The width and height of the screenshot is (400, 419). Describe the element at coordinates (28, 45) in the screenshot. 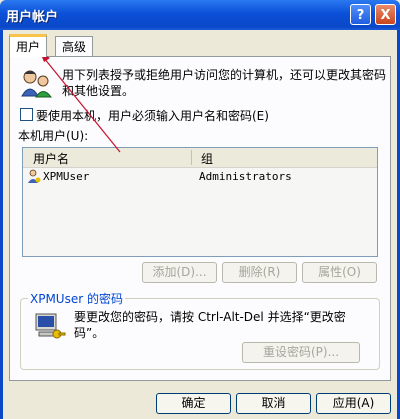

I see `tab-users: 用户` at that location.